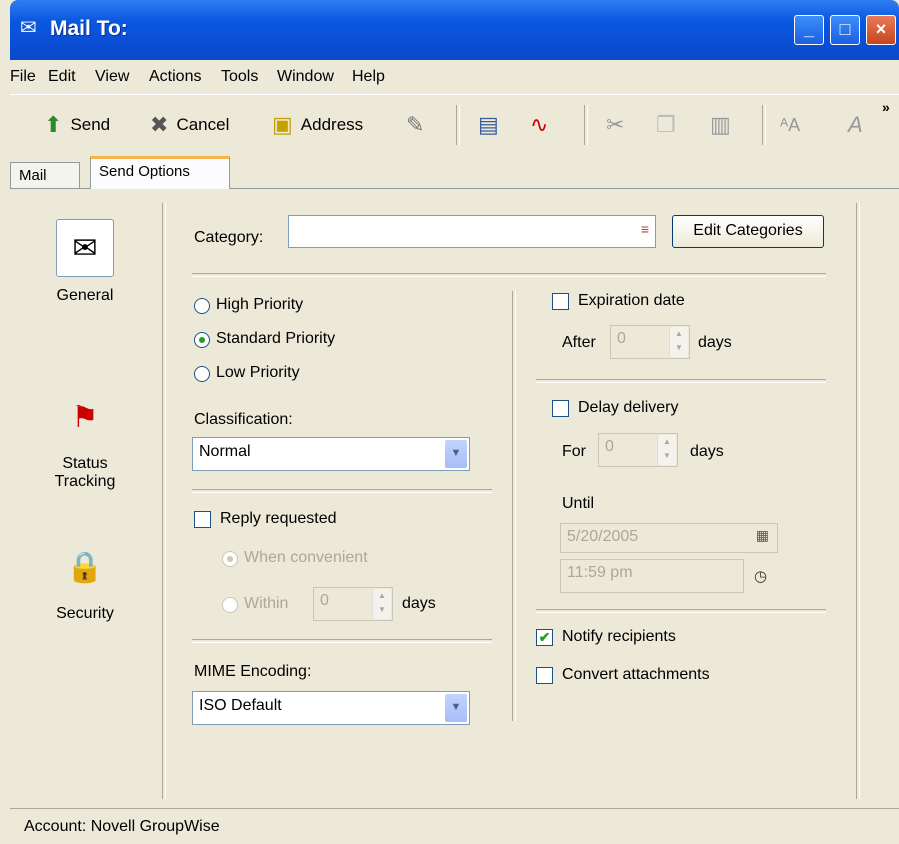 This screenshot has width=899, height=844. I want to click on copy-icon: ❐, so click(666, 124).